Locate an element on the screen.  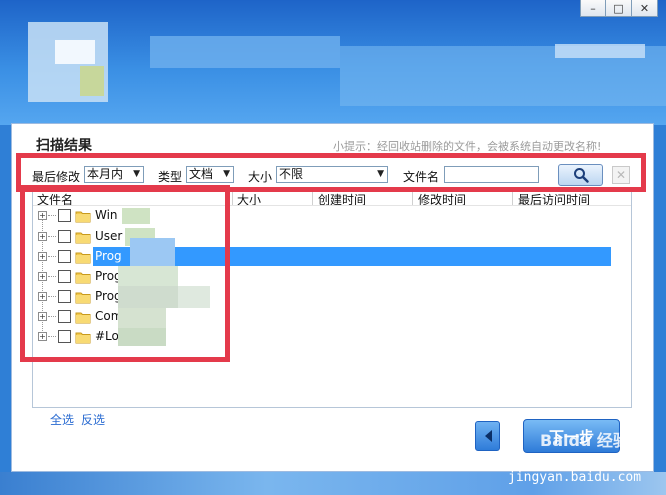
maximize-button: □ is located at coordinates (619, 8).